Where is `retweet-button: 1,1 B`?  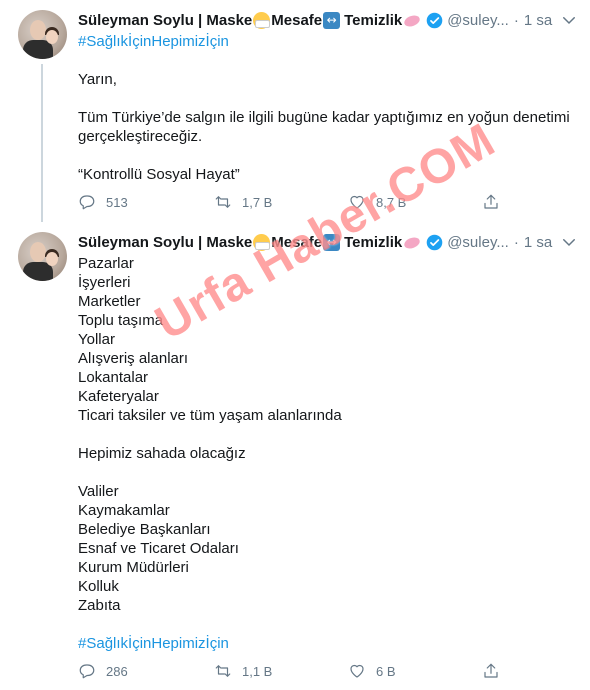
retweet-button: 1,1 B is located at coordinates (243, 671).